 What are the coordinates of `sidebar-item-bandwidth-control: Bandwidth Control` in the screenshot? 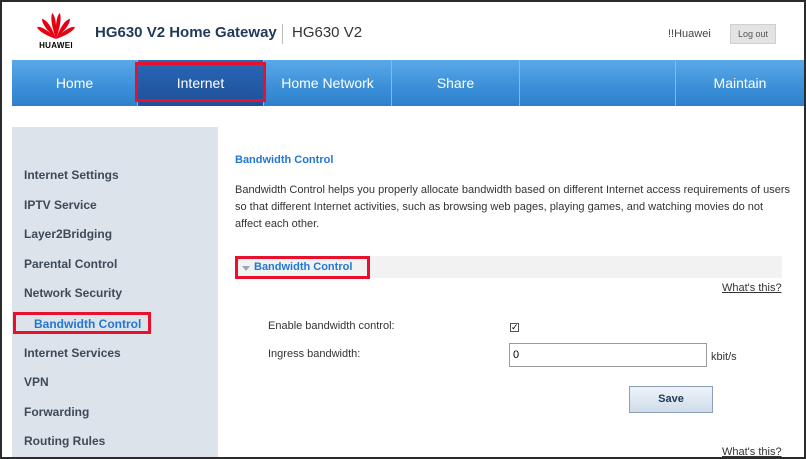 It's located at (87, 324).